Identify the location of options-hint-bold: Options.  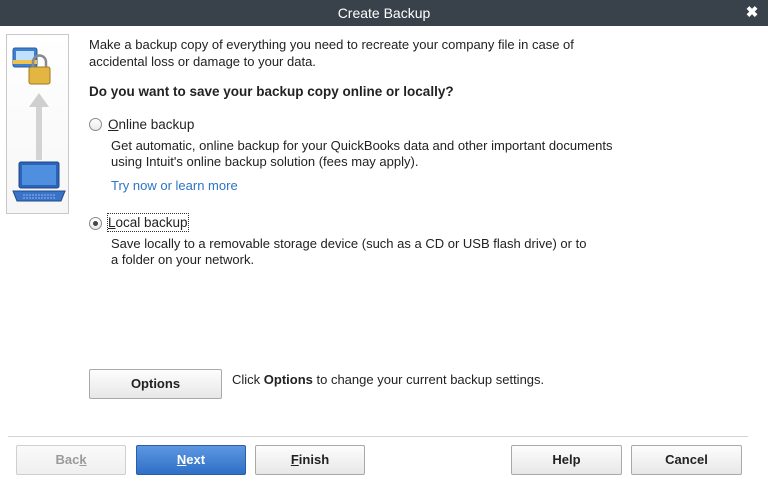
(288, 379).